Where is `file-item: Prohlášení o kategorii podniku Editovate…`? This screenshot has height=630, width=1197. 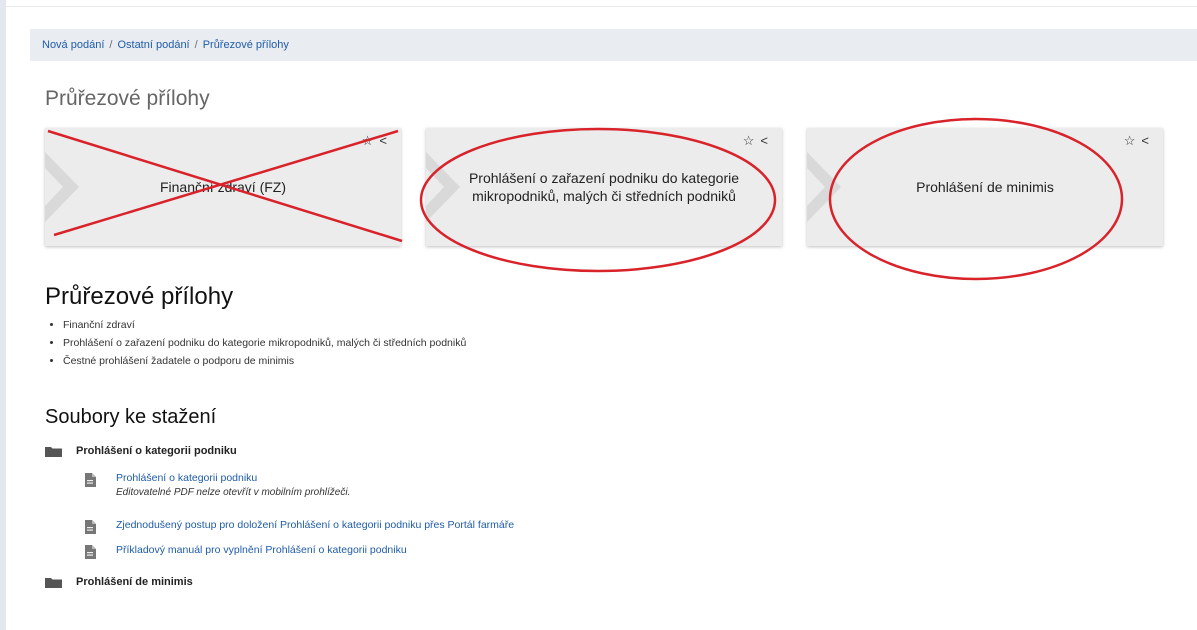
file-item: Prohlášení o kategorii podniku Editovate… is located at coordinates (217, 485).